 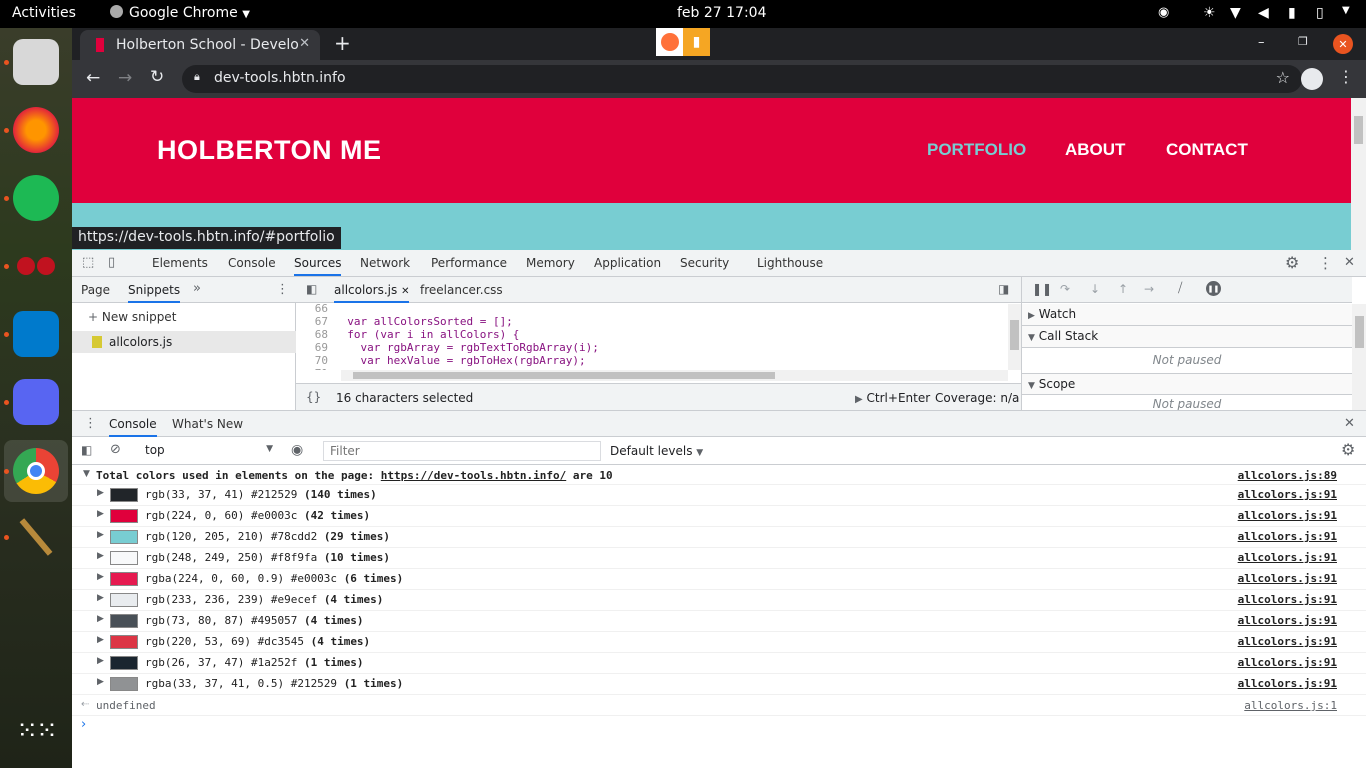 What do you see at coordinates (1187, 315) in the screenshot?
I see `watch-section: ▶ Watch` at bounding box center [1187, 315].